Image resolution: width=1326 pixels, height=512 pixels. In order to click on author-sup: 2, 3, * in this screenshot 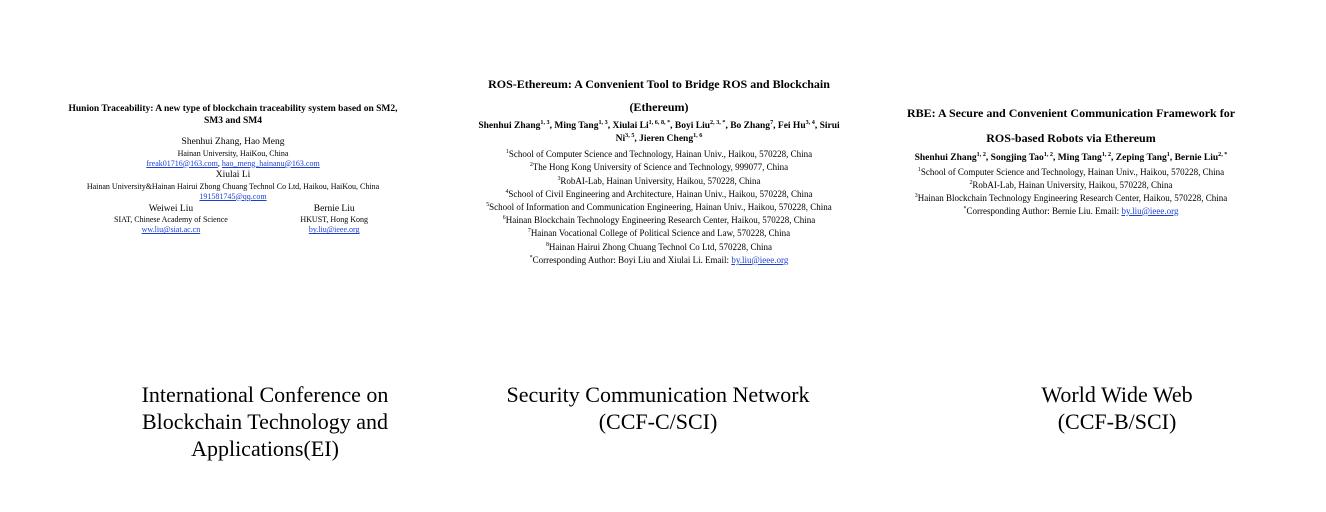, I will do `click(718, 122)`.